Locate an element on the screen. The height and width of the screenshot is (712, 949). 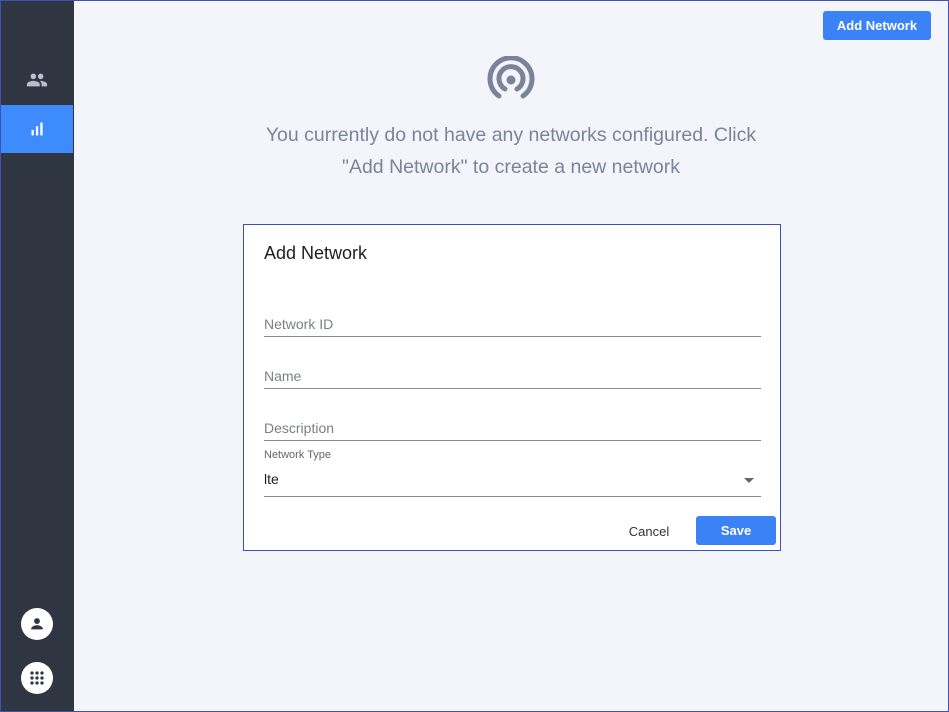
name-input is located at coordinates (512, 376).